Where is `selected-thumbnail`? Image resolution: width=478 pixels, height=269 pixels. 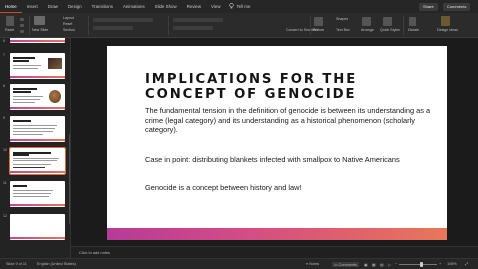
selected-thumbnail is located at coordinates (37, 161).